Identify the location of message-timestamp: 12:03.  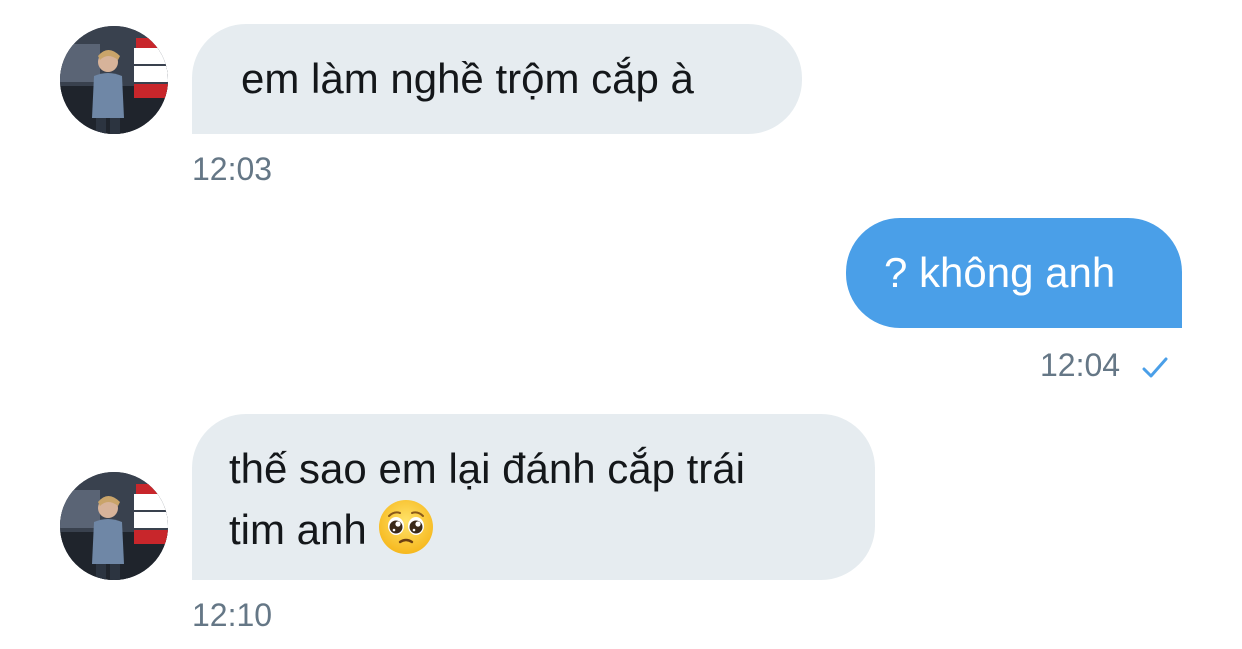
(232, 169).